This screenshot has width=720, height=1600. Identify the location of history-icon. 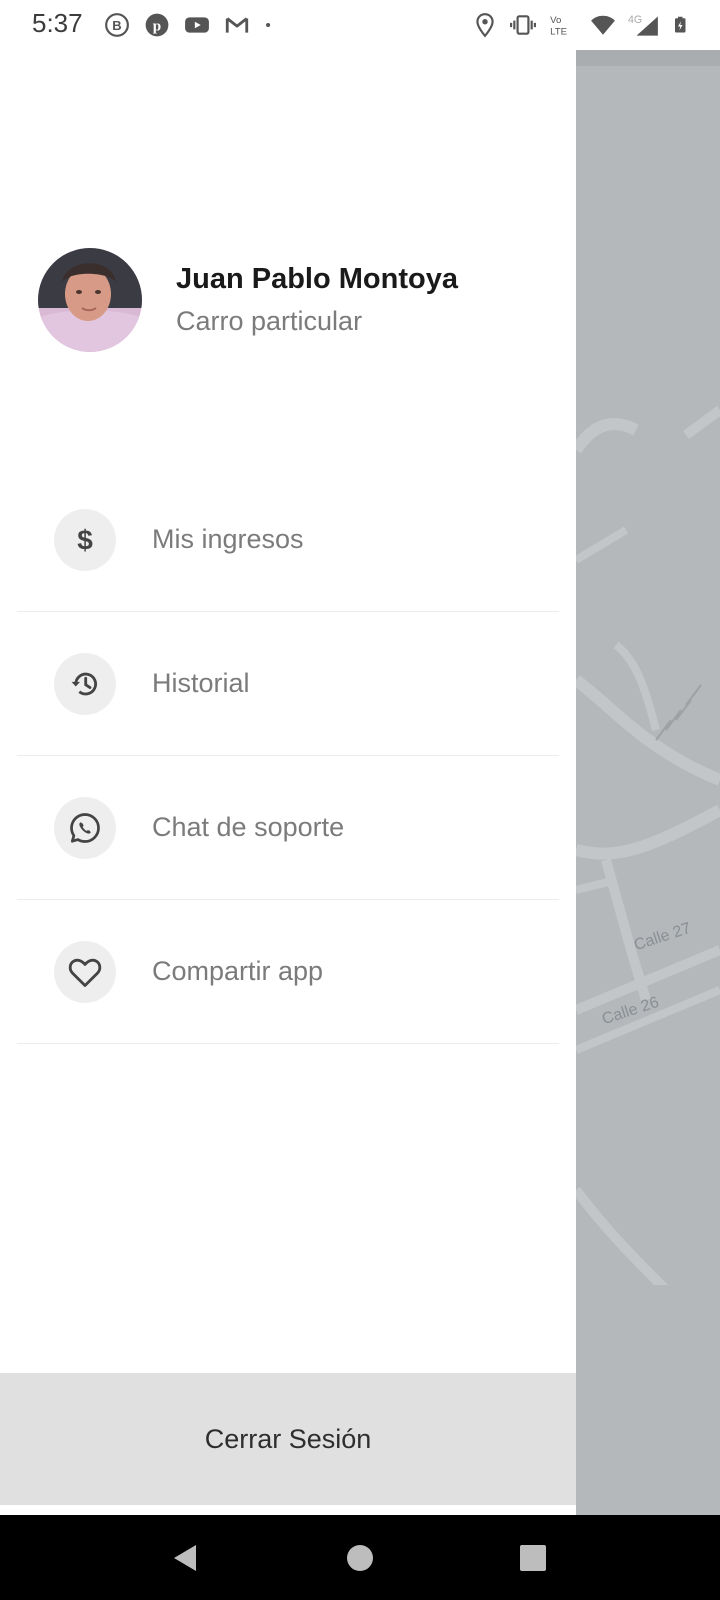
(85, 683).